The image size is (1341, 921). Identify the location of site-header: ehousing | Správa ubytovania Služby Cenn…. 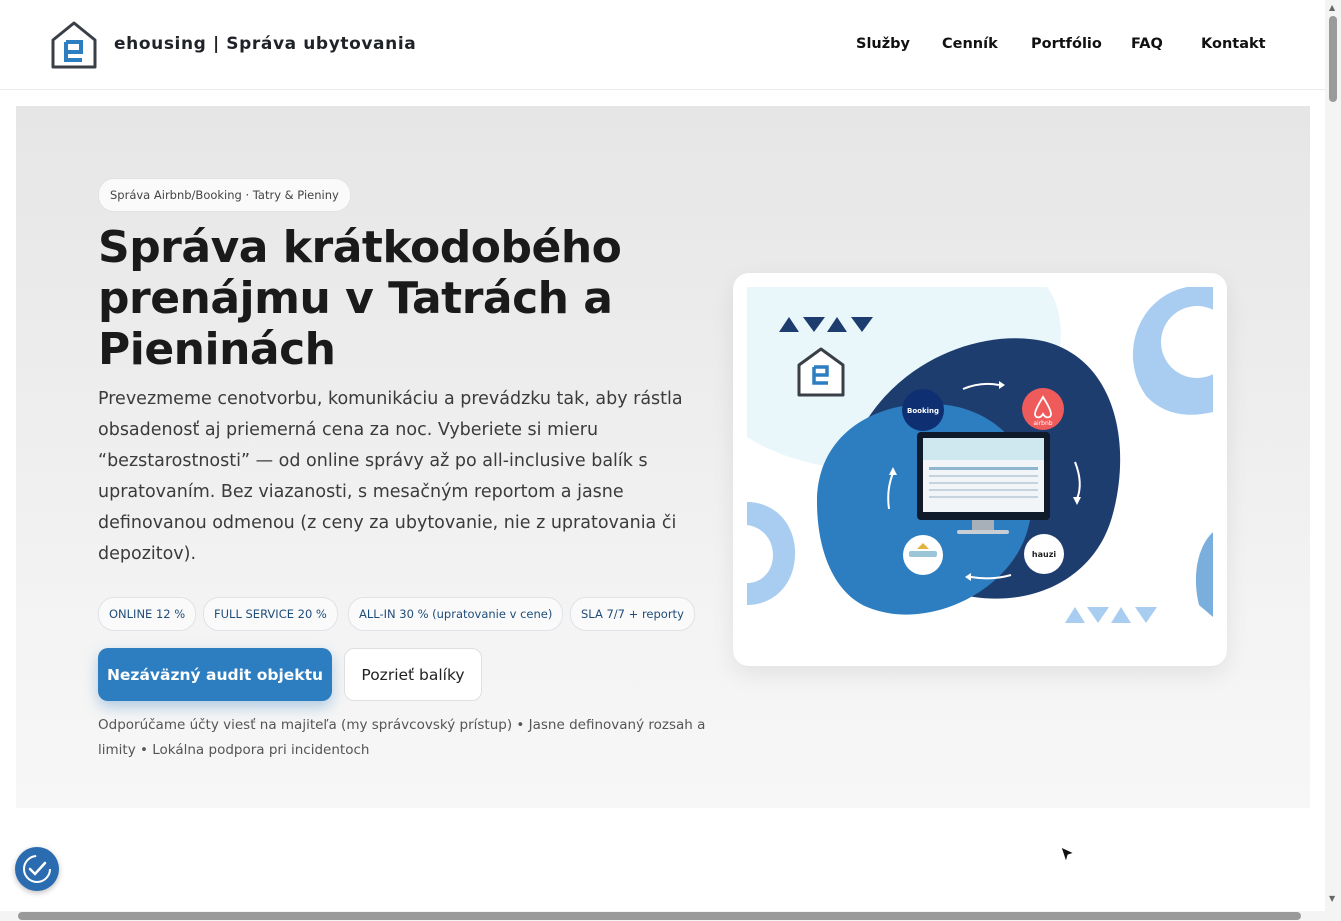
(662, 45).